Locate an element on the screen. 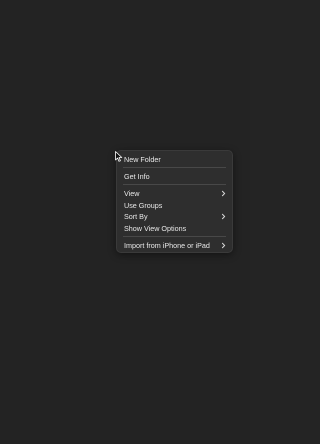 This screenshot has width=320, height=444. menu-item-view: View is located at coordinates (174, 193).